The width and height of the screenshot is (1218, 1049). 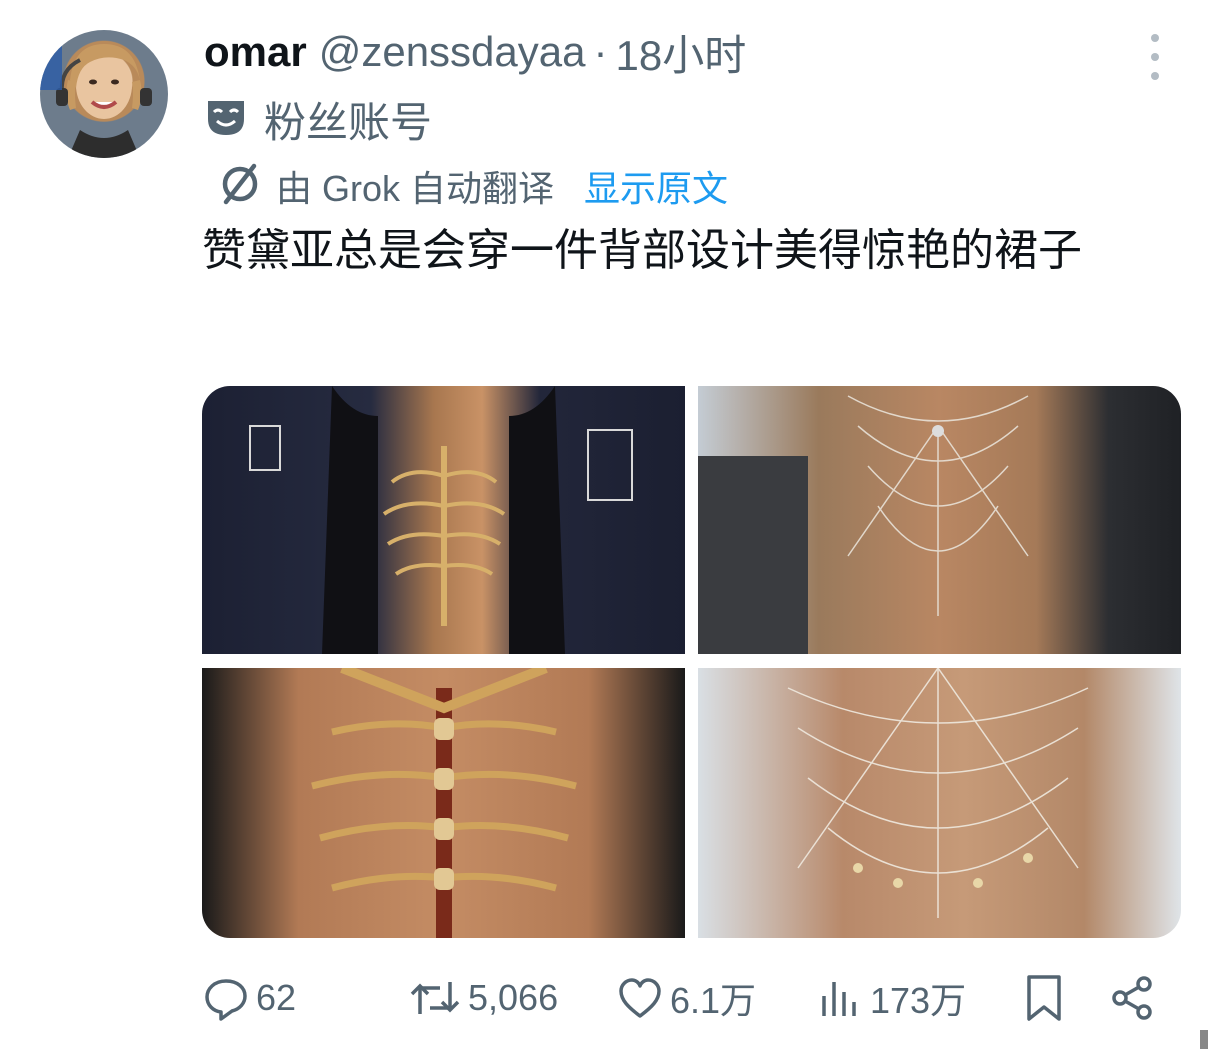 I want to click on repost-button: 5,066, so click(x=483, y=998).